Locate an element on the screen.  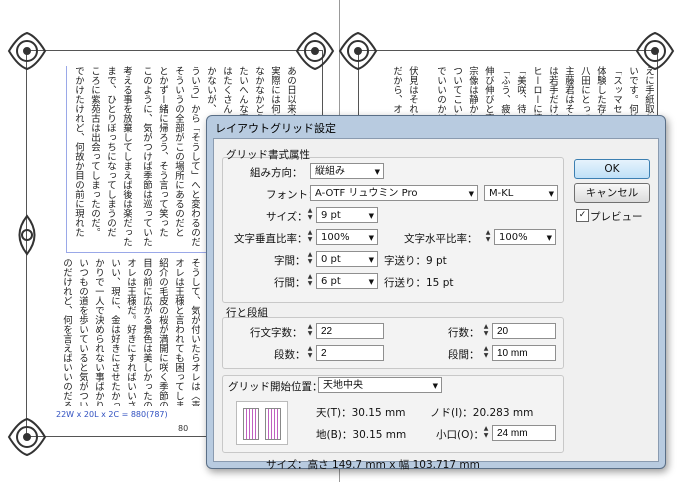
text-column: オレは王様と言われても困ってしまう is located at coordinates (178, 332).